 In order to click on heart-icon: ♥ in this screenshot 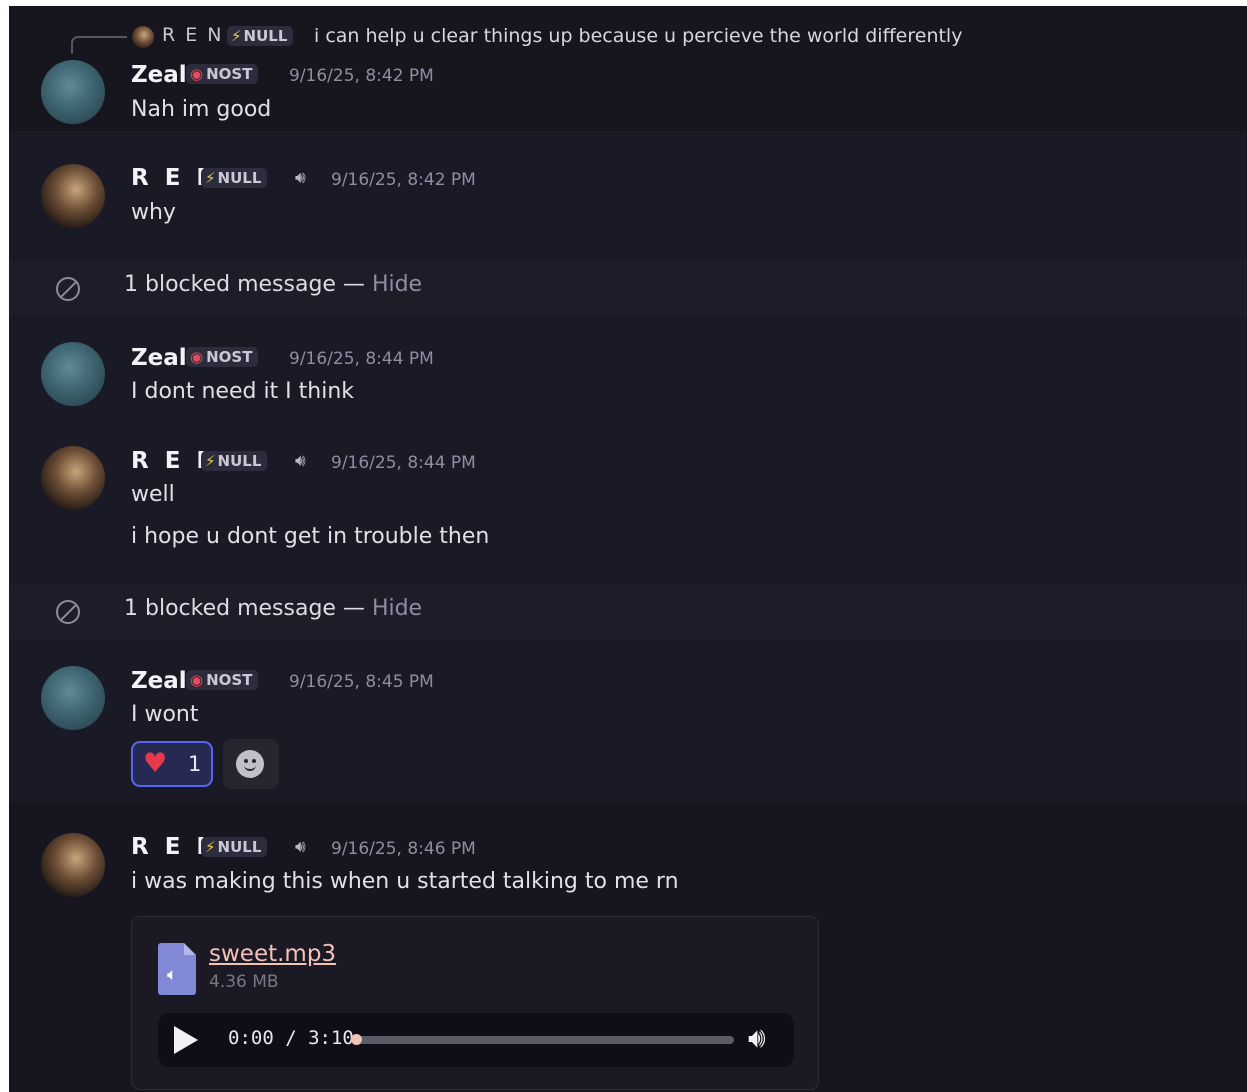, I will do `click(155, 763)`.